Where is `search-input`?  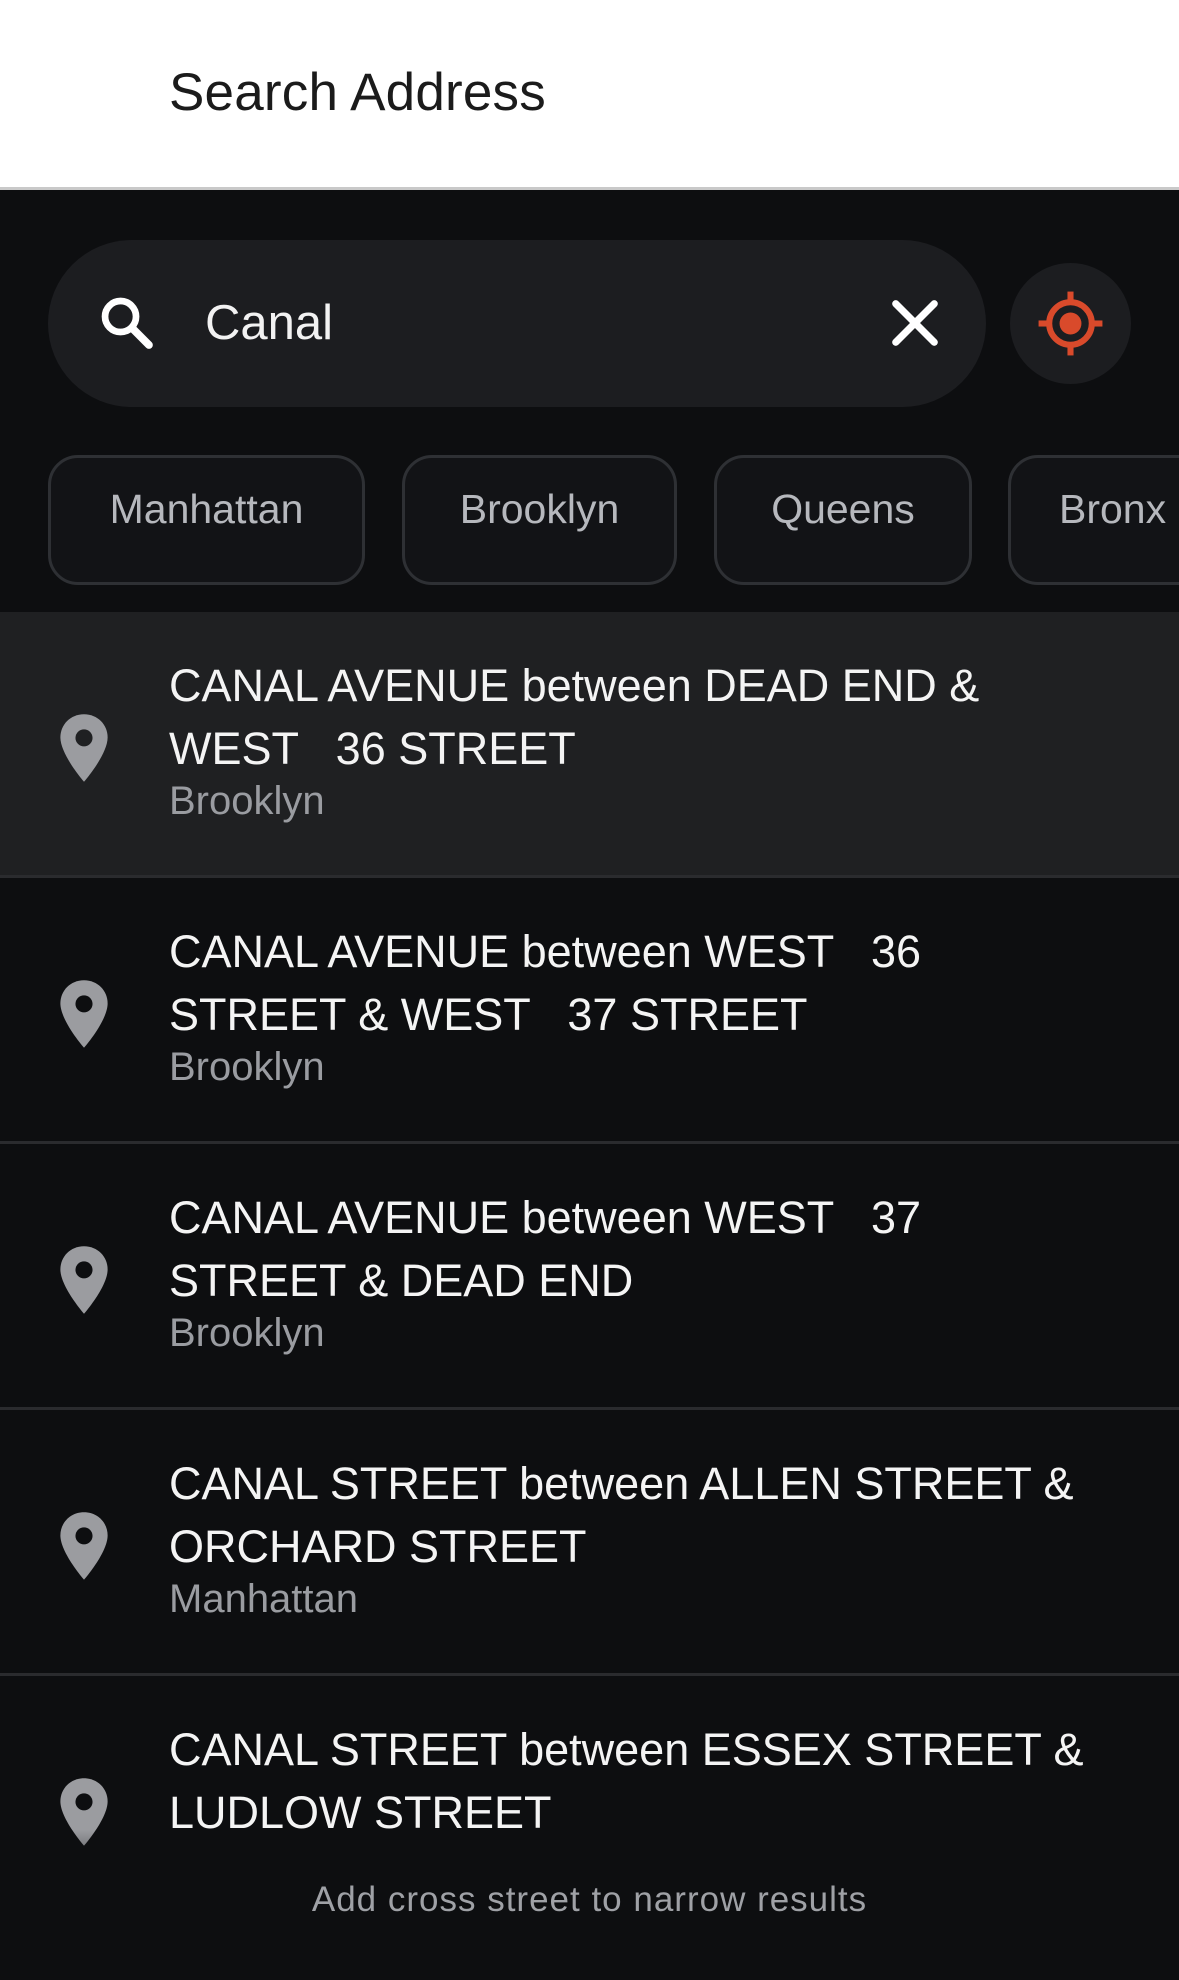
search-input is located at coordinates (545, 323).